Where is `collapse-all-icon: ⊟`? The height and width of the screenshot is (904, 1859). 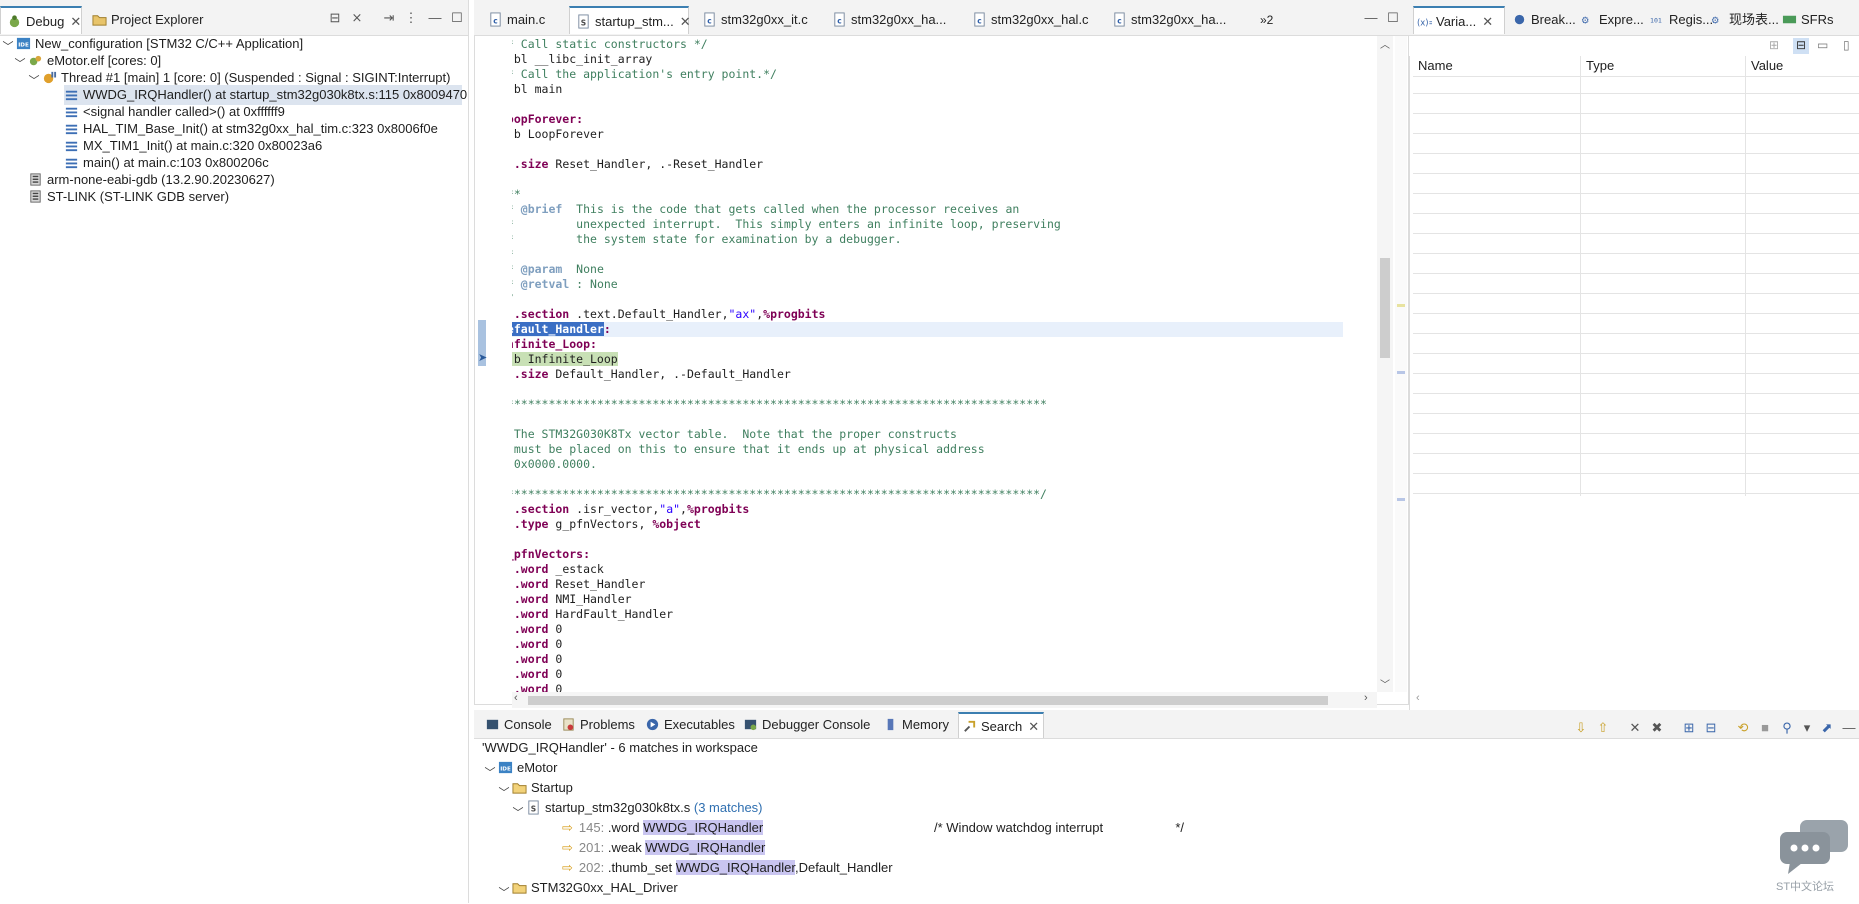
collapse-all-icon: ⊟ is located at coordinates (335, 18).